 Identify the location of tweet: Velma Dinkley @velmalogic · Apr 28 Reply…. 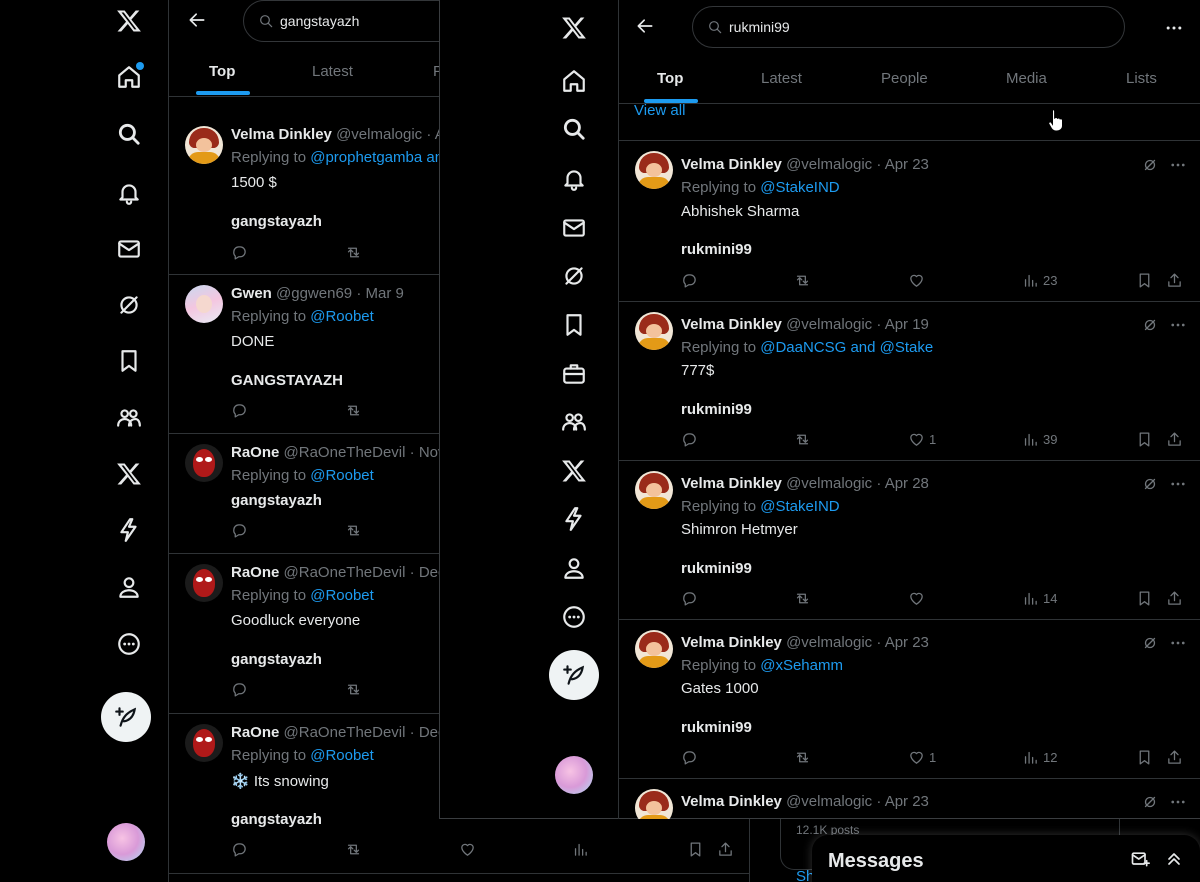
(909, 540).